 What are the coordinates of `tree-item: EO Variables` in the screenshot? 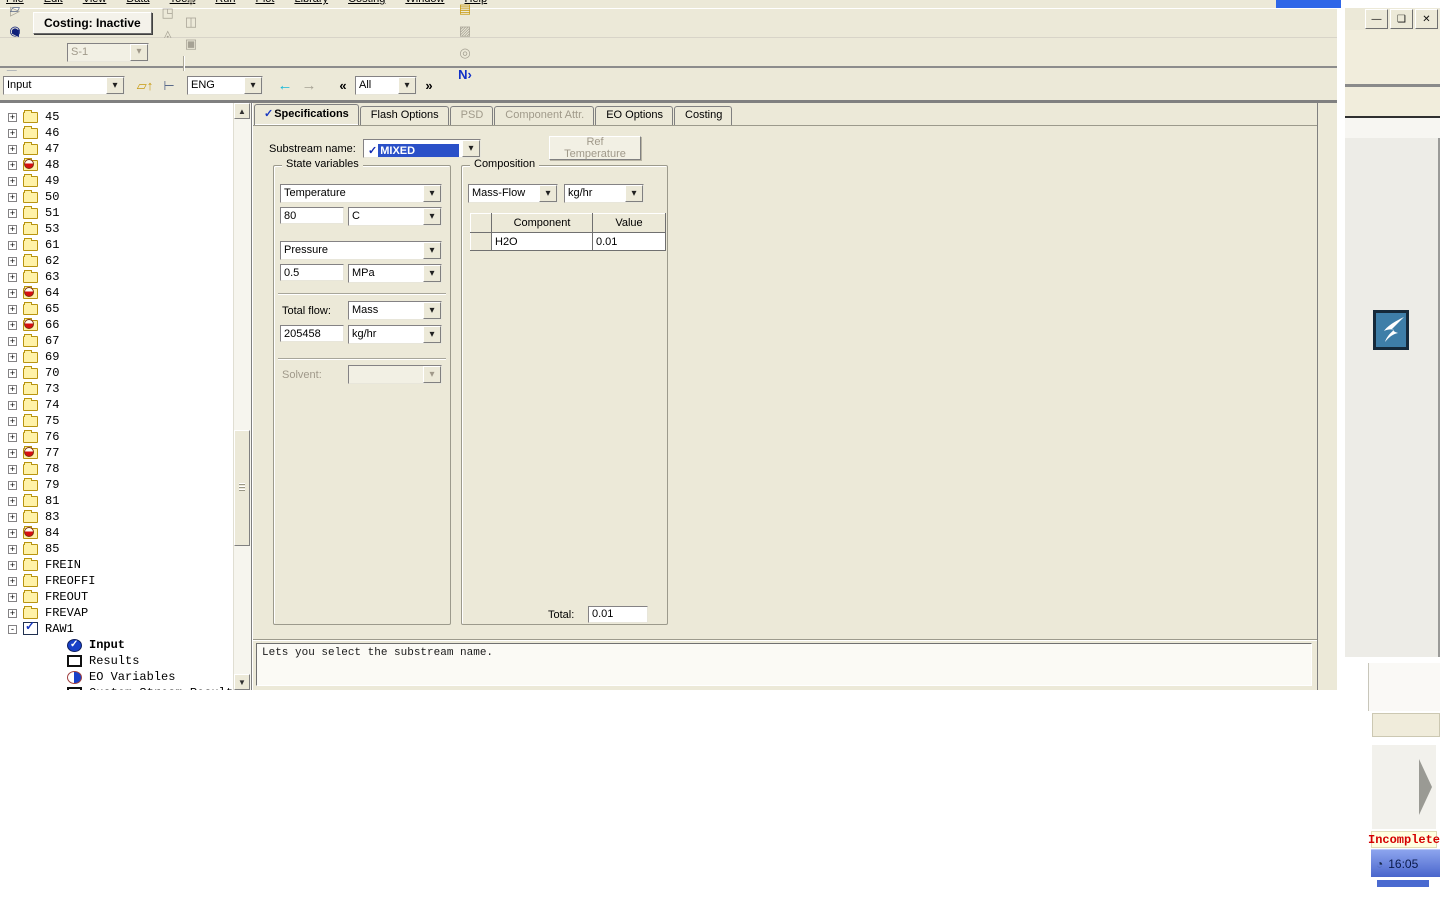 It's located at (125, 677).